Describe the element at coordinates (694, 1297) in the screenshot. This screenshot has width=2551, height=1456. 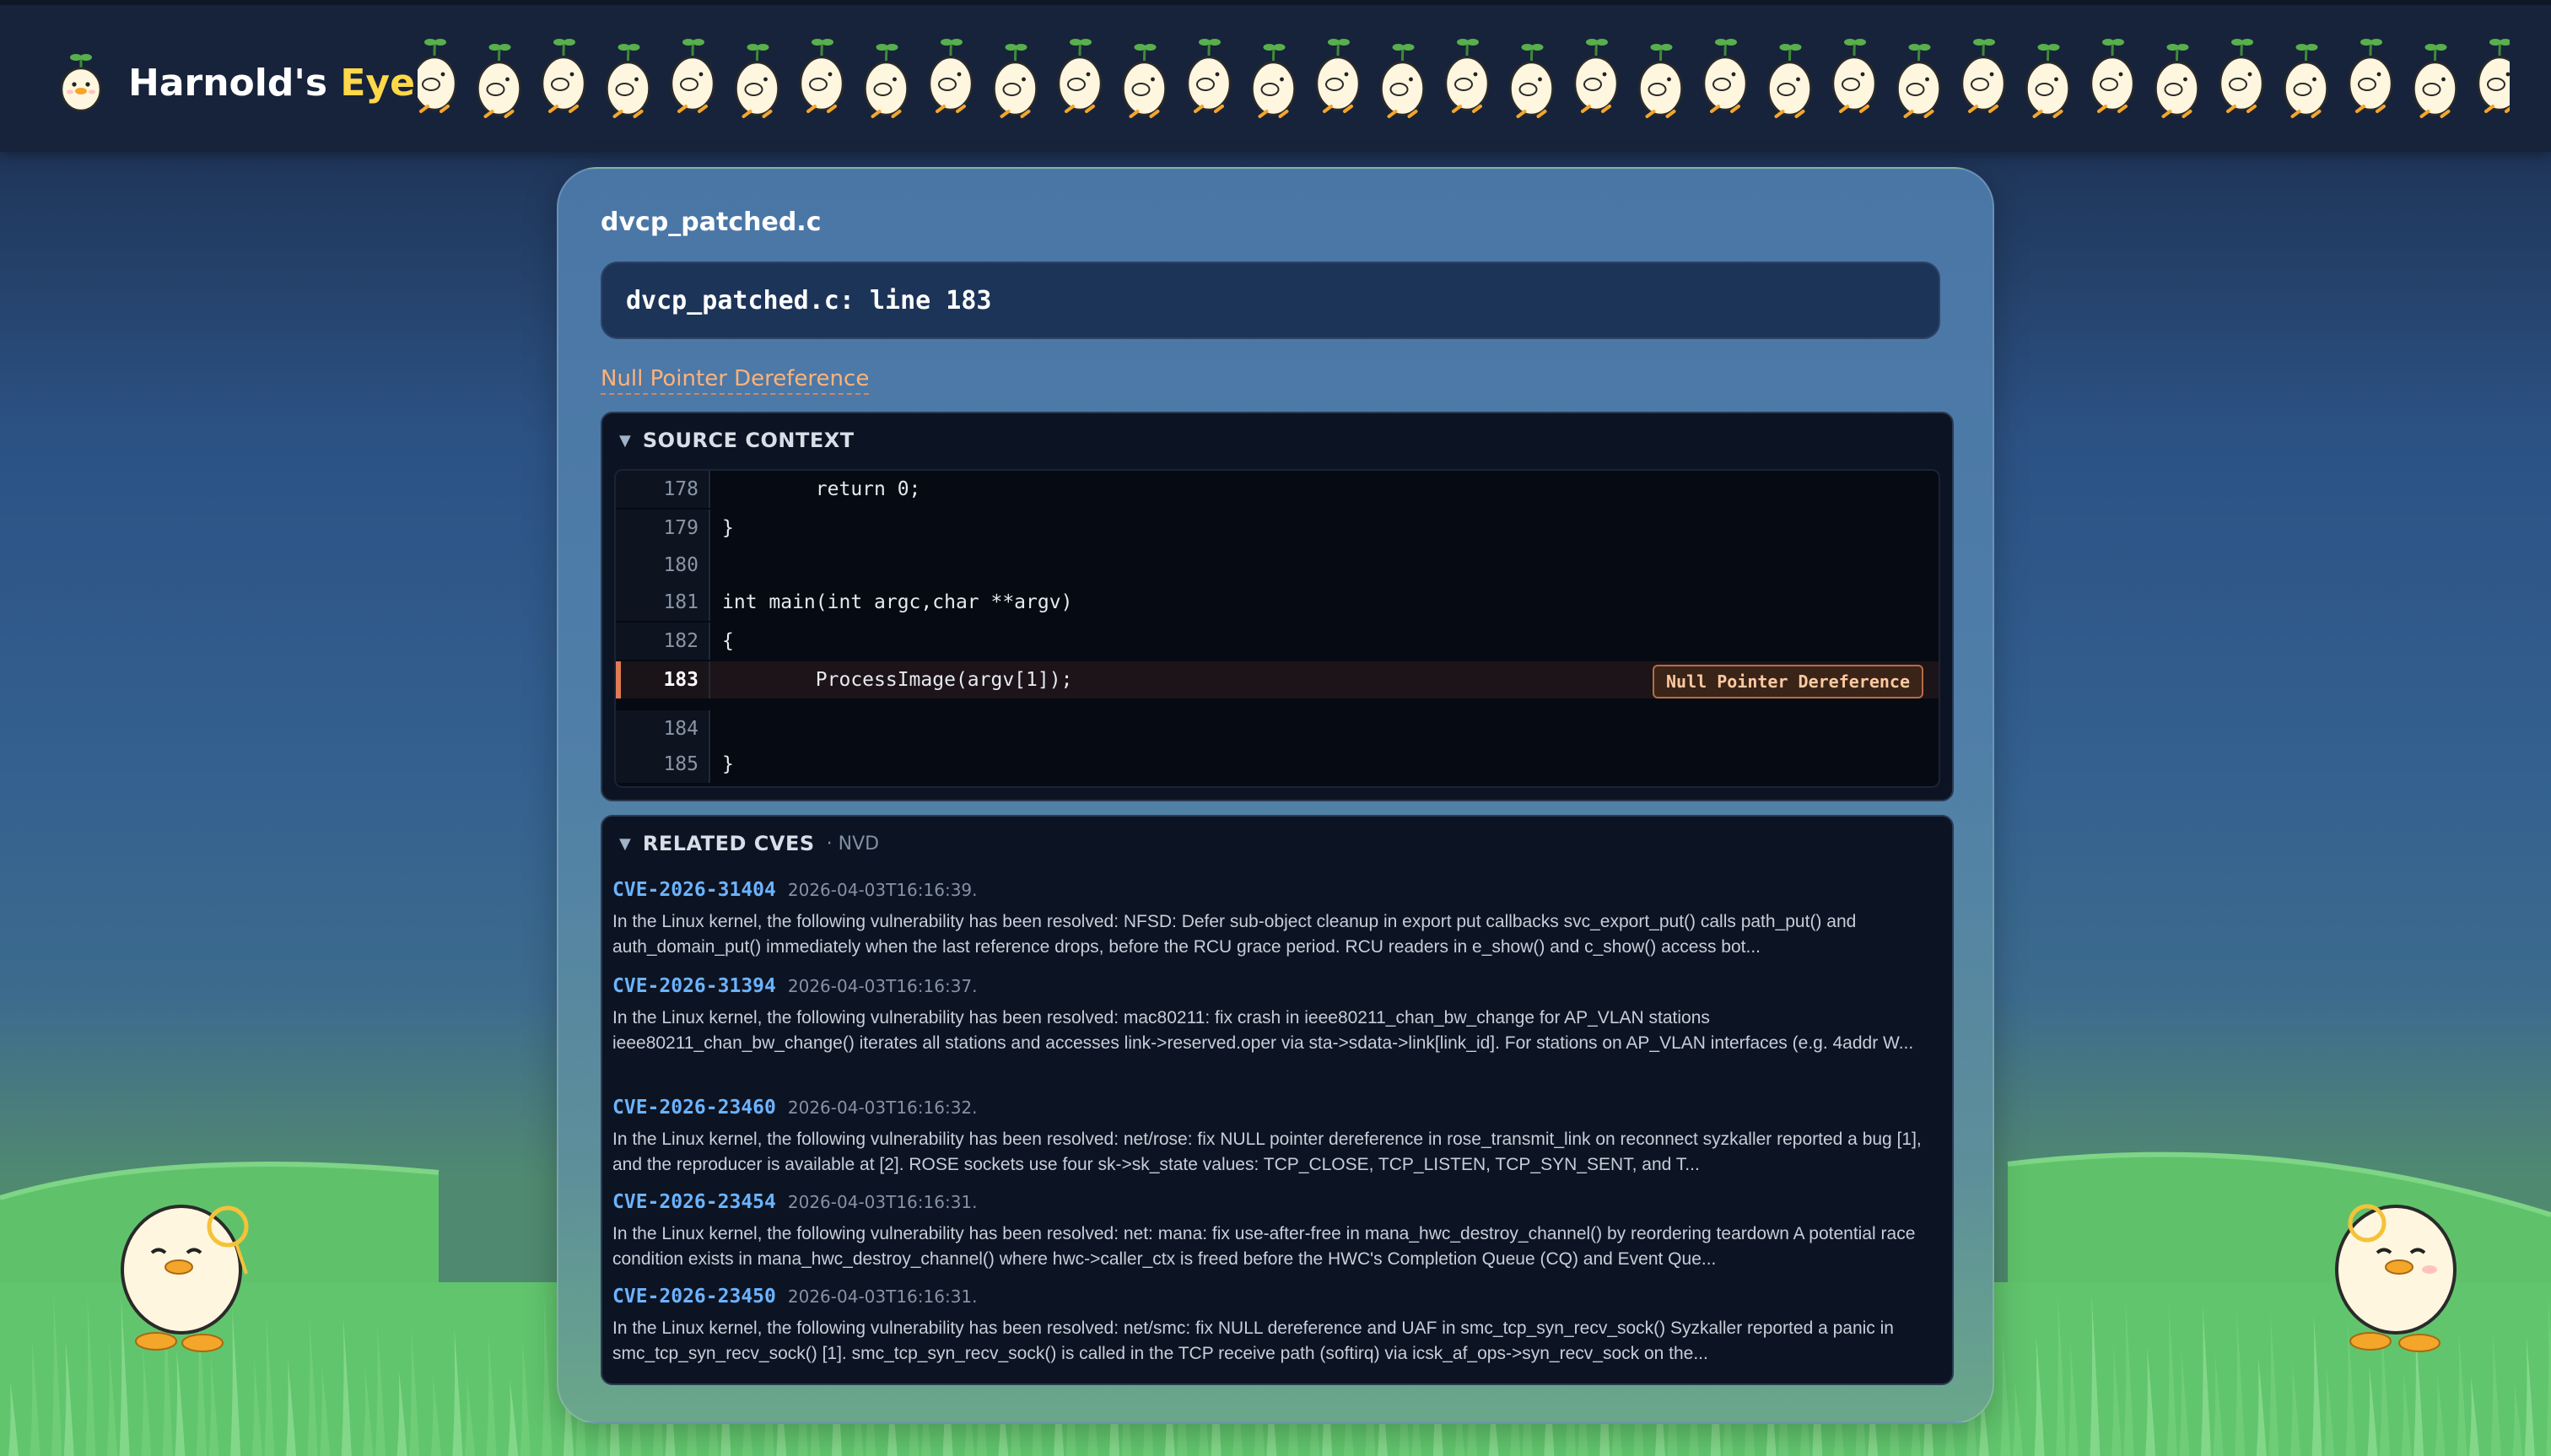
I see `cve-id-link: CVE-2026-23450` at that location.